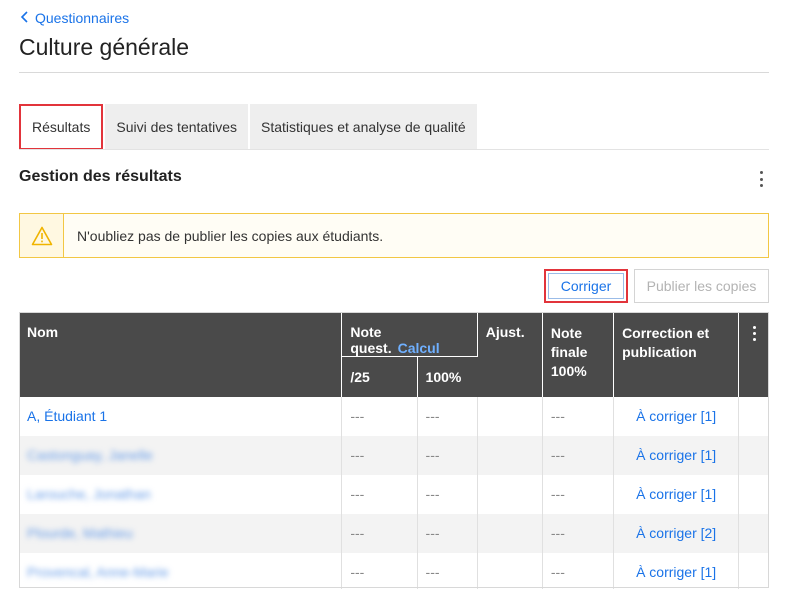 This screenshot has height=589, width=797. What do you see at coordinates (669, 533) in the screenshot?
I see `correction-status-link: À corriger [2]` at bounding box center [669, 533].